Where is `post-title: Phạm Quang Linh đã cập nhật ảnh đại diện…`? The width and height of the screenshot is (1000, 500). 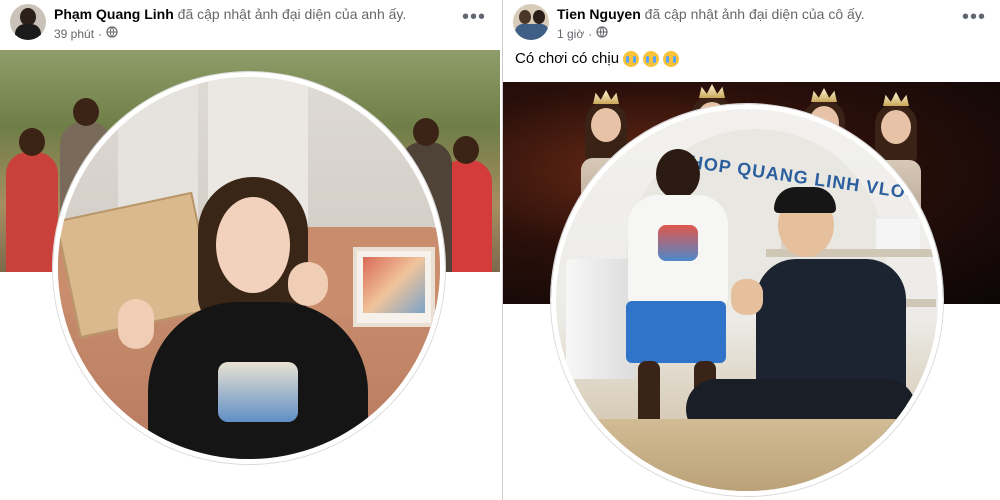
post-title: Phạm Quang Linh đã cập nhật ảnh đại diện… is located at coordinates (277, 11).